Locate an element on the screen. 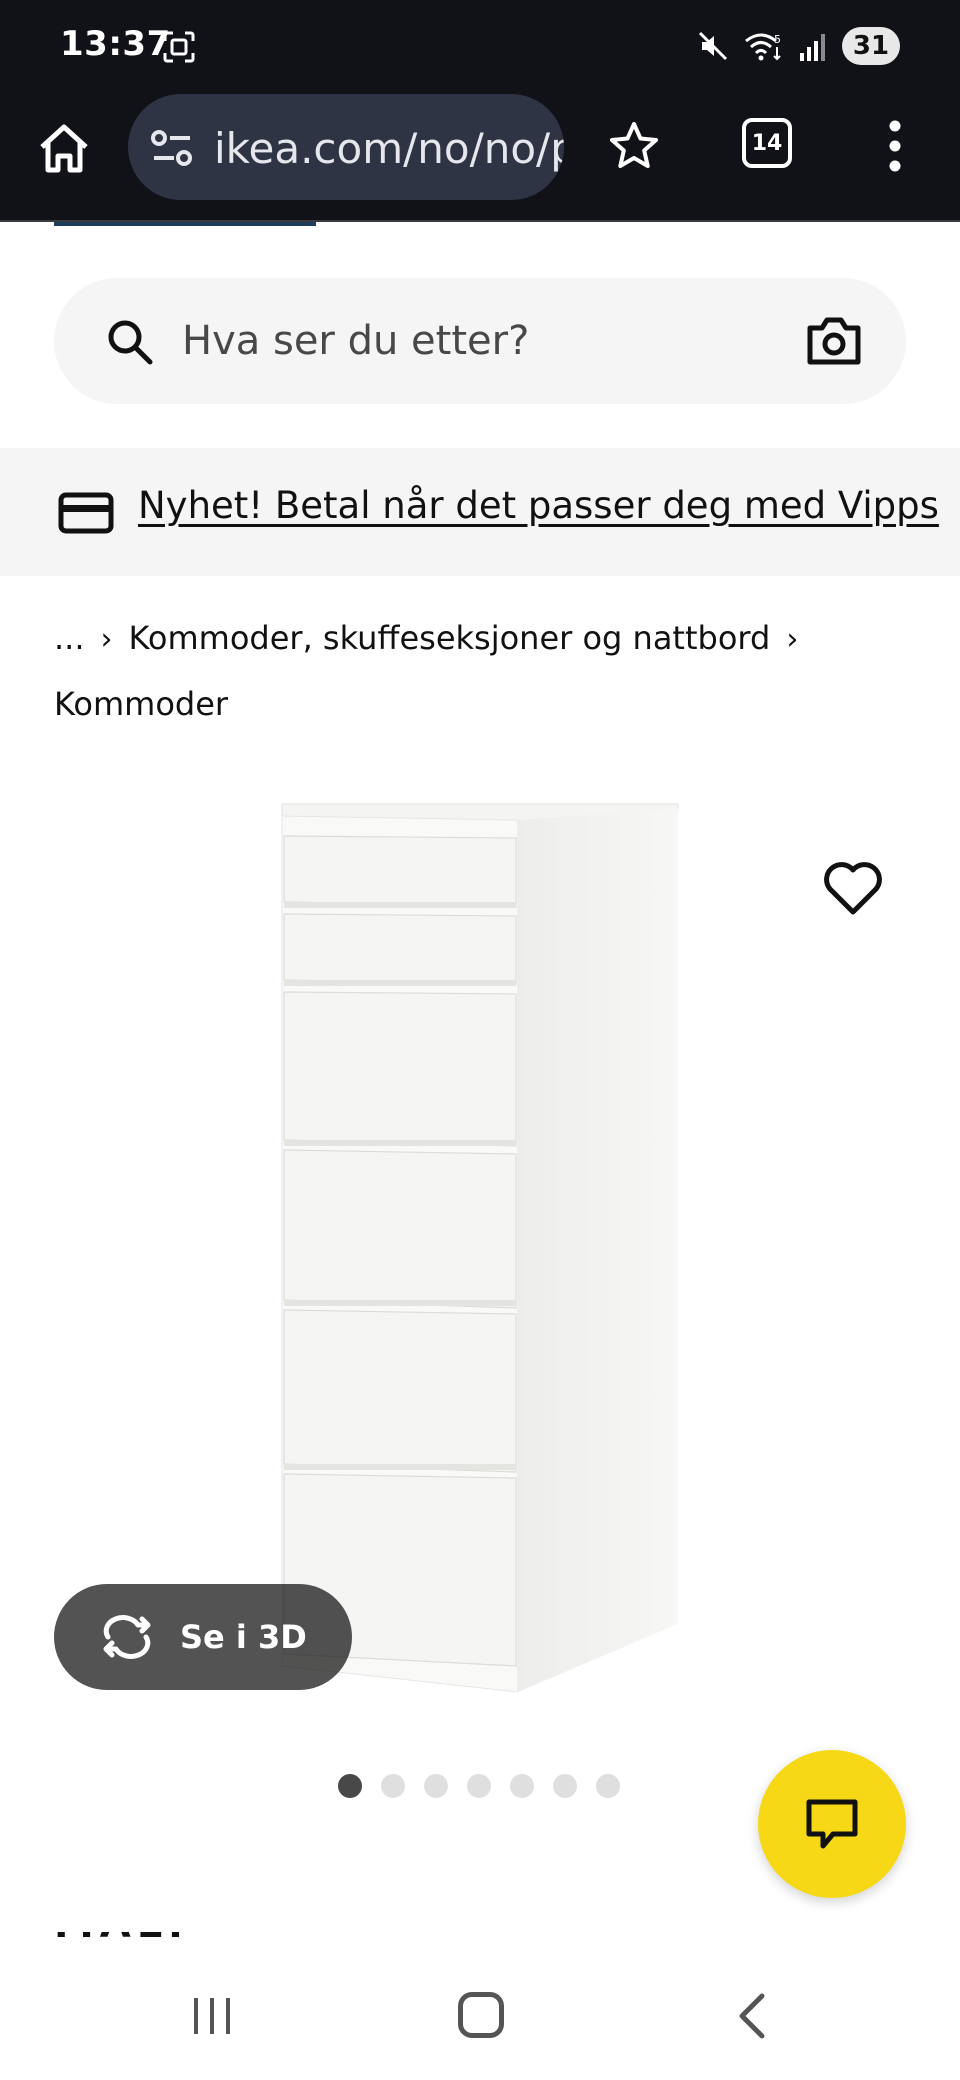  chat-button is located at coordinates (832, 1824).